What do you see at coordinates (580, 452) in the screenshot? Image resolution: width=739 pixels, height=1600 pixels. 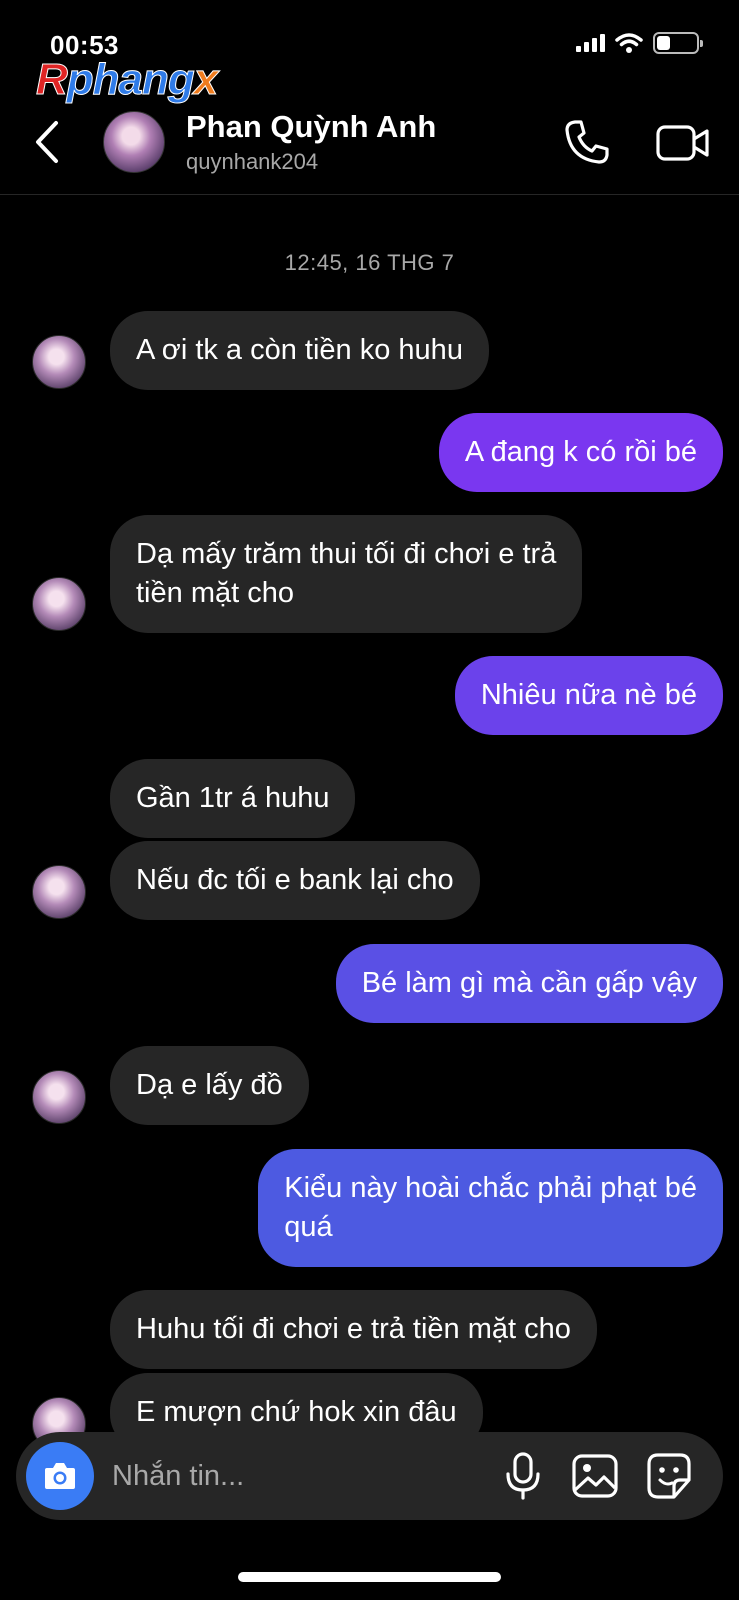 I see `message-bubble-outgoing: A đang k có rồi bé` at bounding box center [580, 452].